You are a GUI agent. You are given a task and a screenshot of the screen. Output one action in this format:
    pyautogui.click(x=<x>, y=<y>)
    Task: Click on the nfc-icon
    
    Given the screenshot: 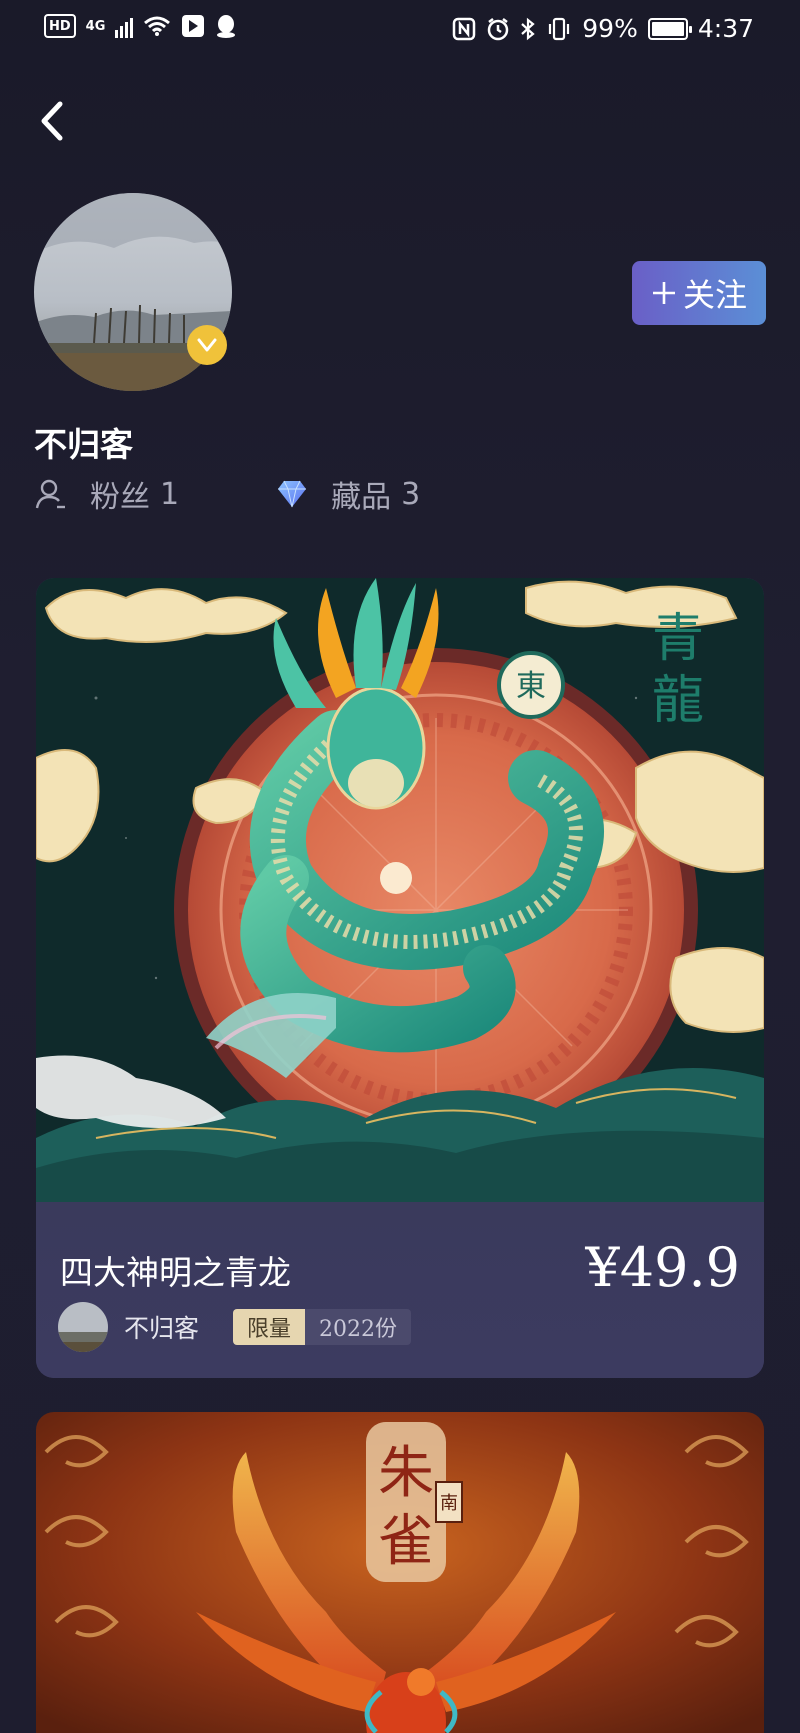 What is the action you would take?
    pyautogui.click(x=464, y=28)
    